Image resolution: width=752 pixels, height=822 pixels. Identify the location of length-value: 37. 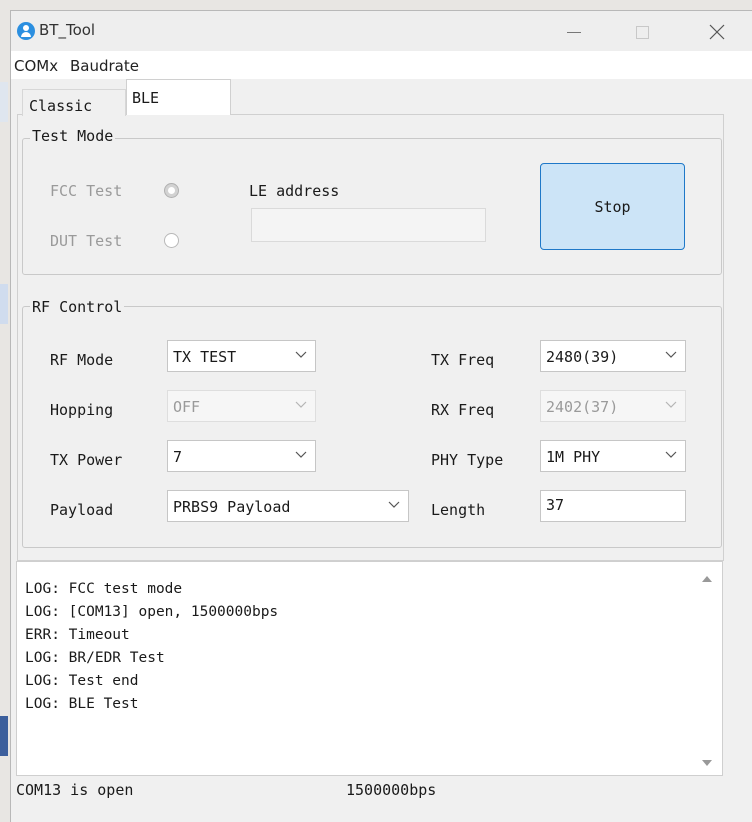
(555, 505).